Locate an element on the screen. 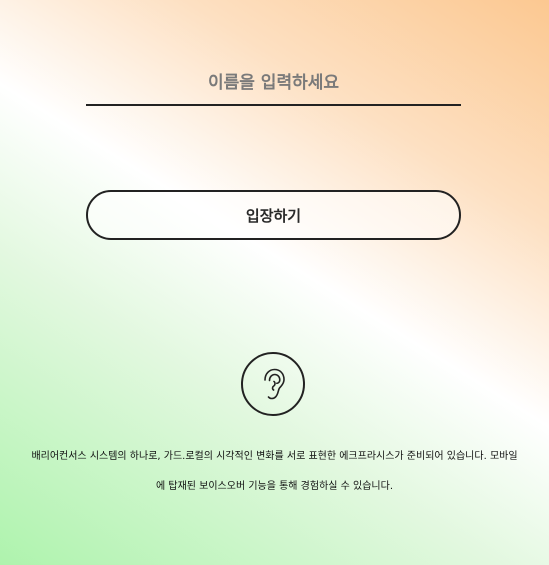  enter-button: 입장하기 is located at coordinates (273, 215).